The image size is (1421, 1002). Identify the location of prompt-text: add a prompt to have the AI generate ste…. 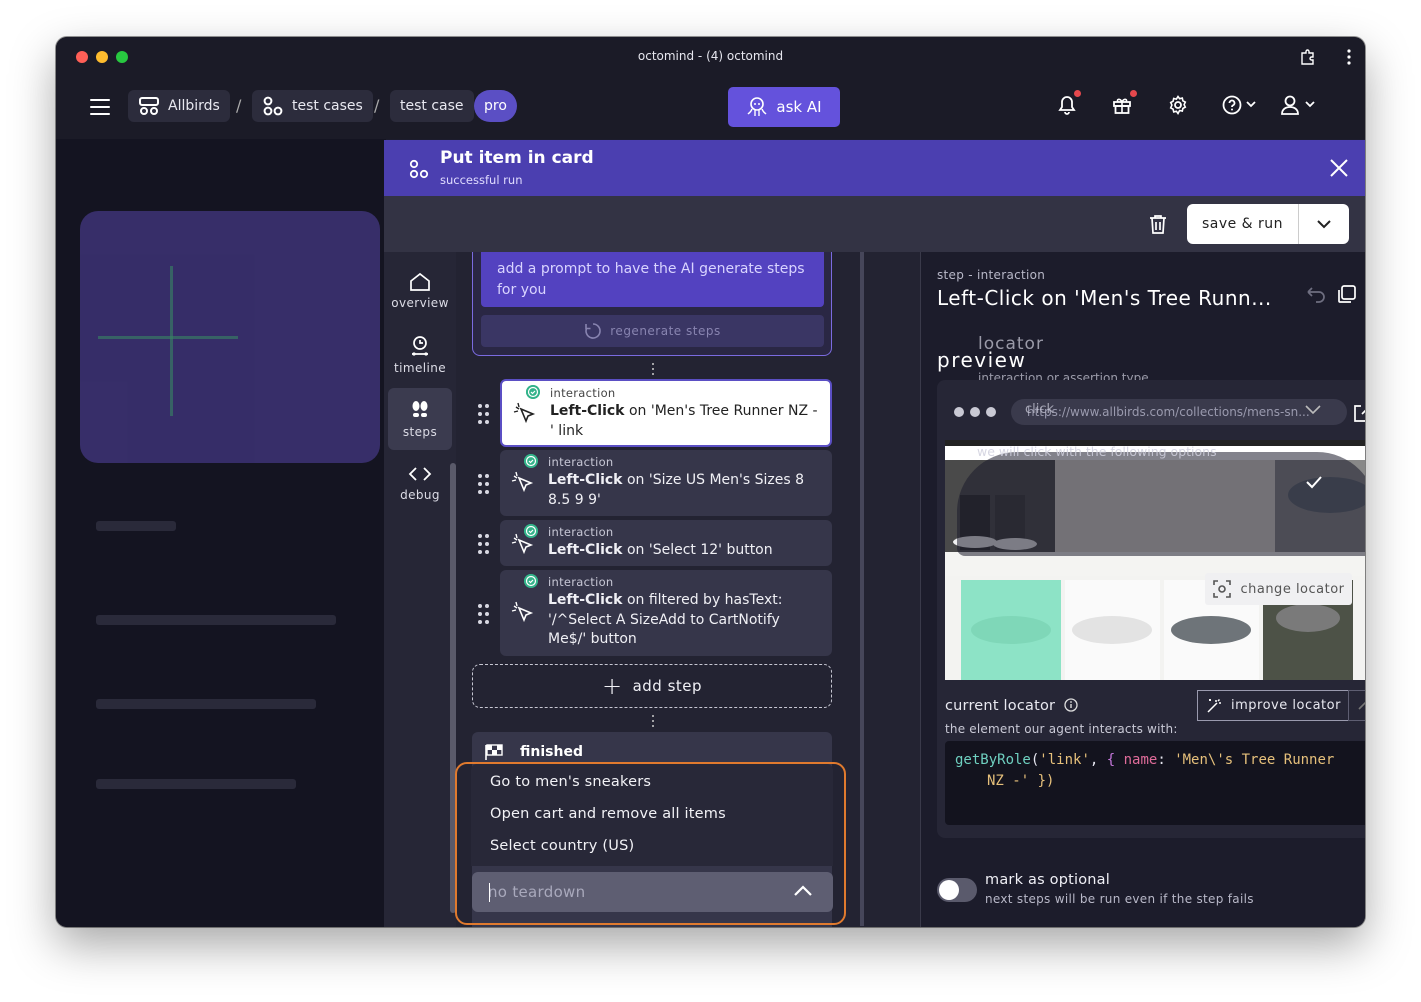
(652, 279).